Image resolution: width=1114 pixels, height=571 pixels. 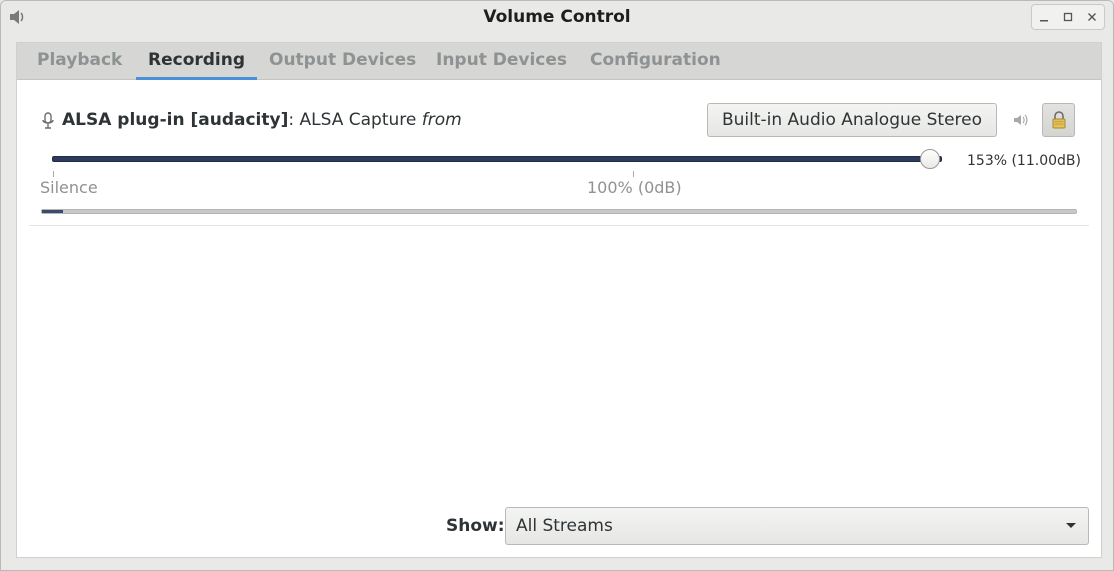 What do you see at coordinates (1044, 21) in the screenshot?
I see `minimize-icon` at bounding box center [1044, 21].